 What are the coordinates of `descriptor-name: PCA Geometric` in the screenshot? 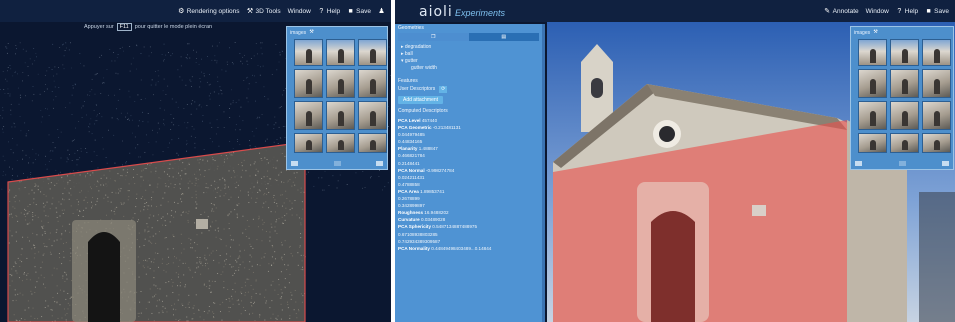 It's located at (415, 128).